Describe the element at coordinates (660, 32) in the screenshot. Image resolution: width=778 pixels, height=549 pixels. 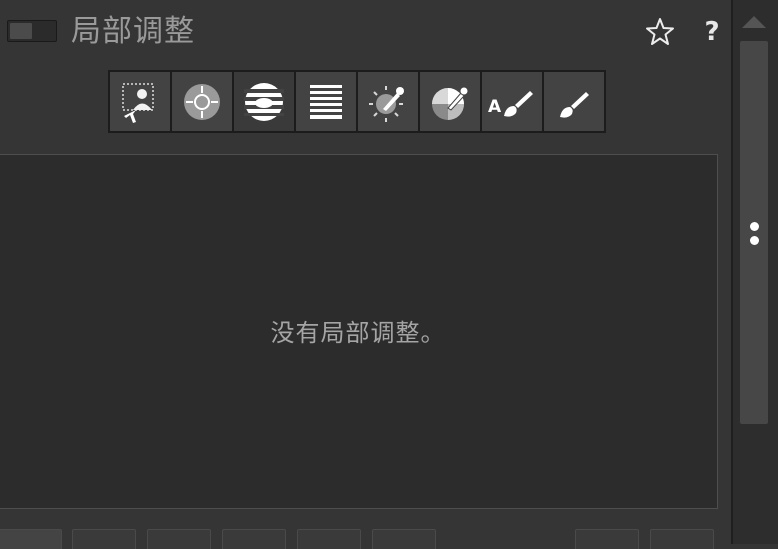
I see `favorite-star-icon` at that location.